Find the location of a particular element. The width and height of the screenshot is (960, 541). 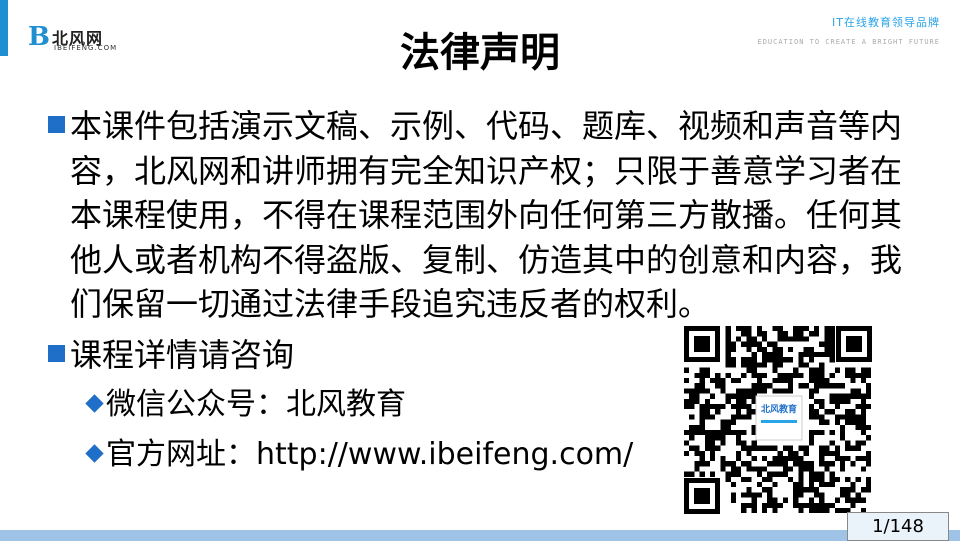

qr-code: 北风教育 is located at coordinates (778, 420).